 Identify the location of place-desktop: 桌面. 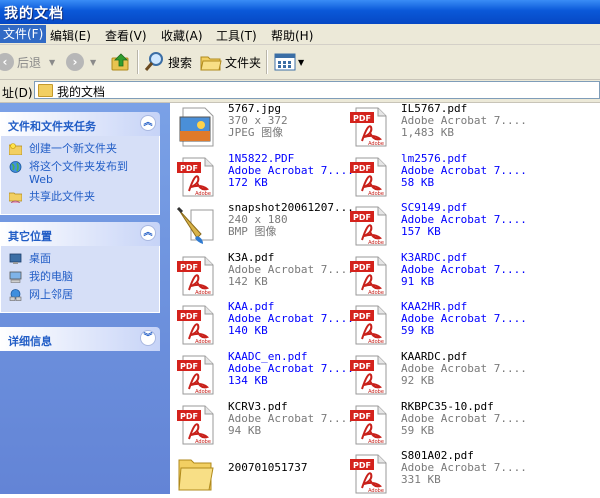
(82, 261).